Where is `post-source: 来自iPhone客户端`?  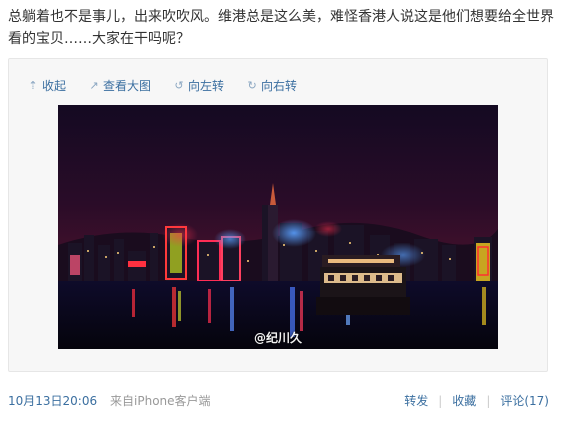 post-source: 来自iPhone客户端 is located at coordinates (160, 400).